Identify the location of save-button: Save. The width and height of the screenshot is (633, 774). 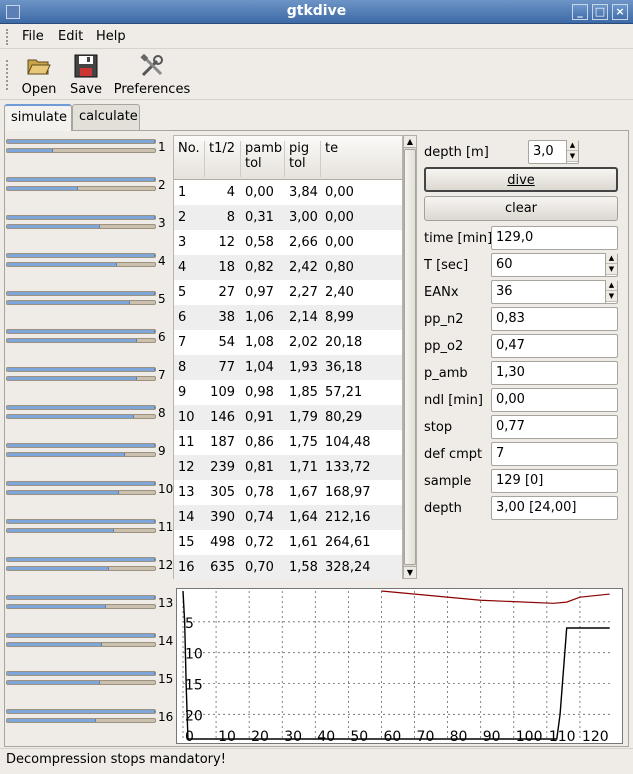
(86, 75).